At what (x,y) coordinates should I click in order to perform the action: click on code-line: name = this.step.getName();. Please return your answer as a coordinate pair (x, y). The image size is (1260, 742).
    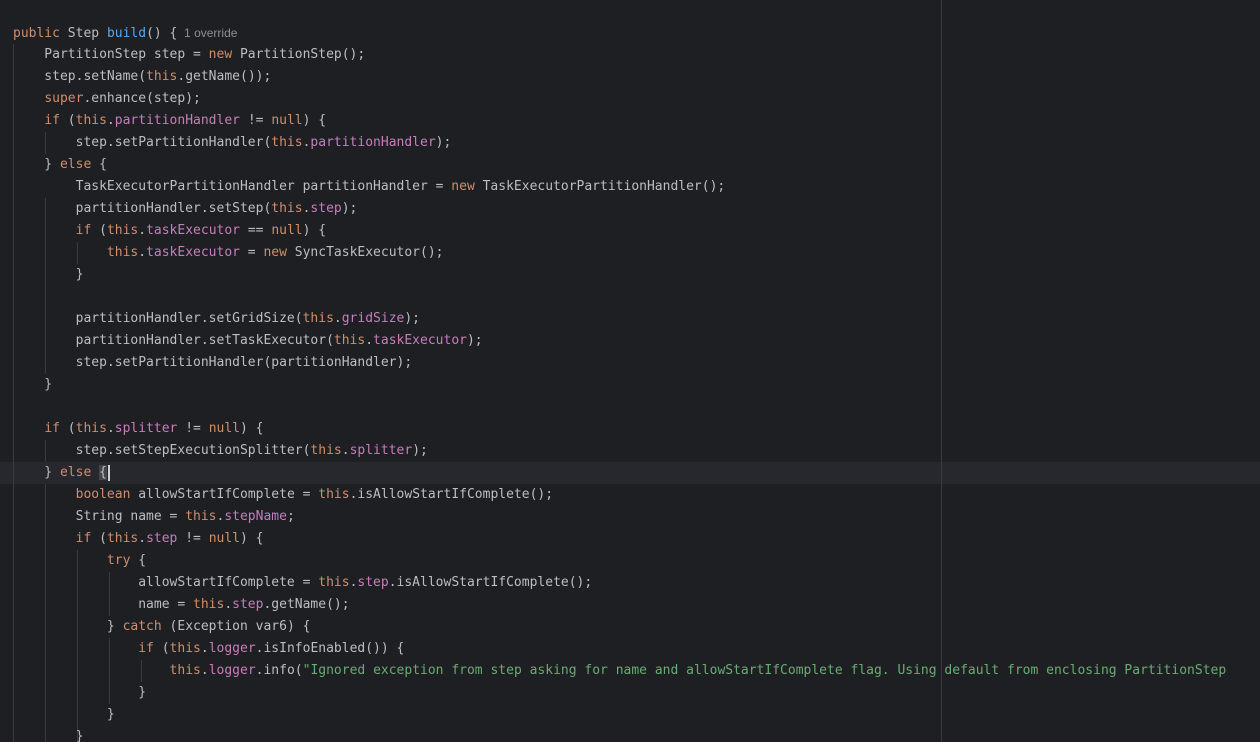
    Looking at the image, I should click on (181, 605).